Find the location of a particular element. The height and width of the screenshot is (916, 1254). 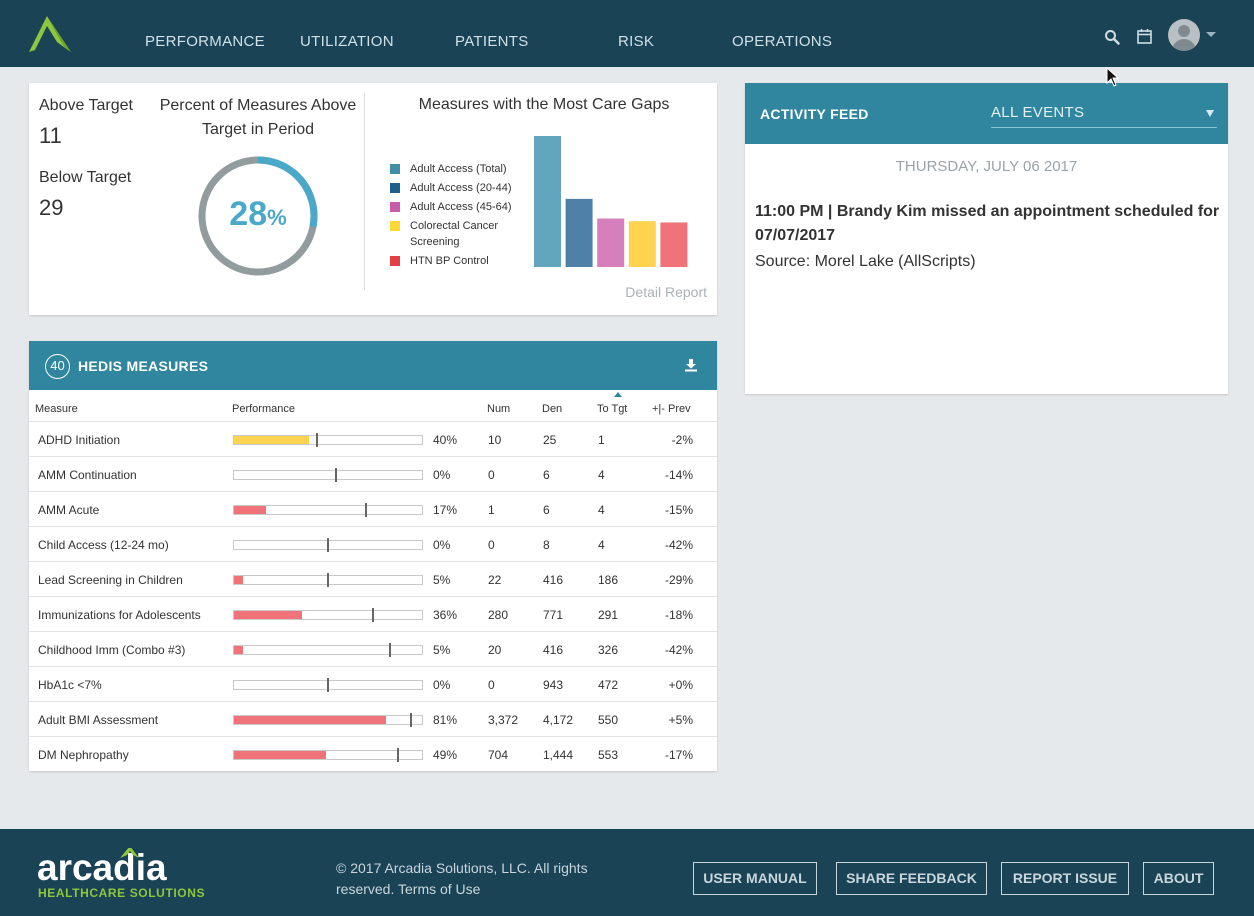

nav-performance: PERFORMANCE is located at coordinates (205, 41).